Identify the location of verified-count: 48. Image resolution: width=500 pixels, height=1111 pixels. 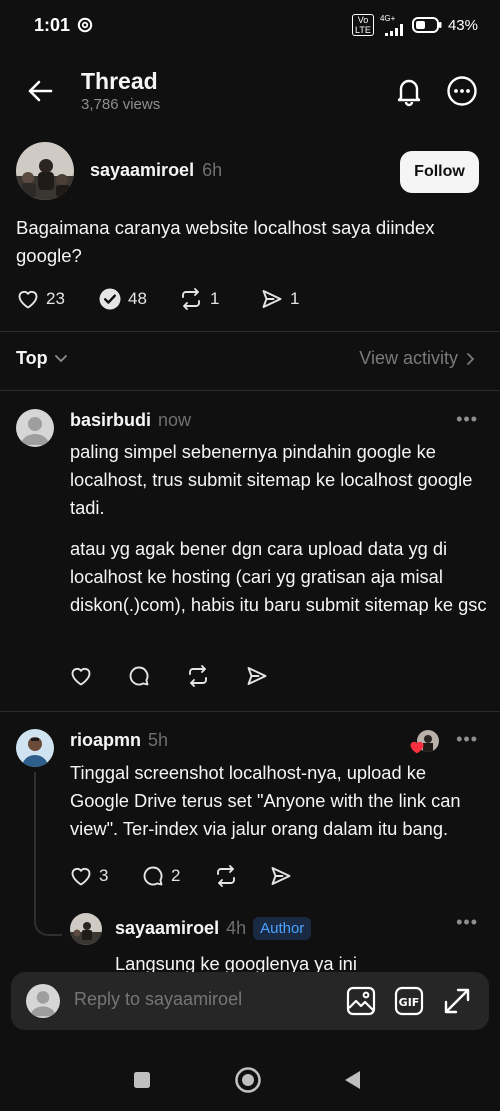
(137, 298).